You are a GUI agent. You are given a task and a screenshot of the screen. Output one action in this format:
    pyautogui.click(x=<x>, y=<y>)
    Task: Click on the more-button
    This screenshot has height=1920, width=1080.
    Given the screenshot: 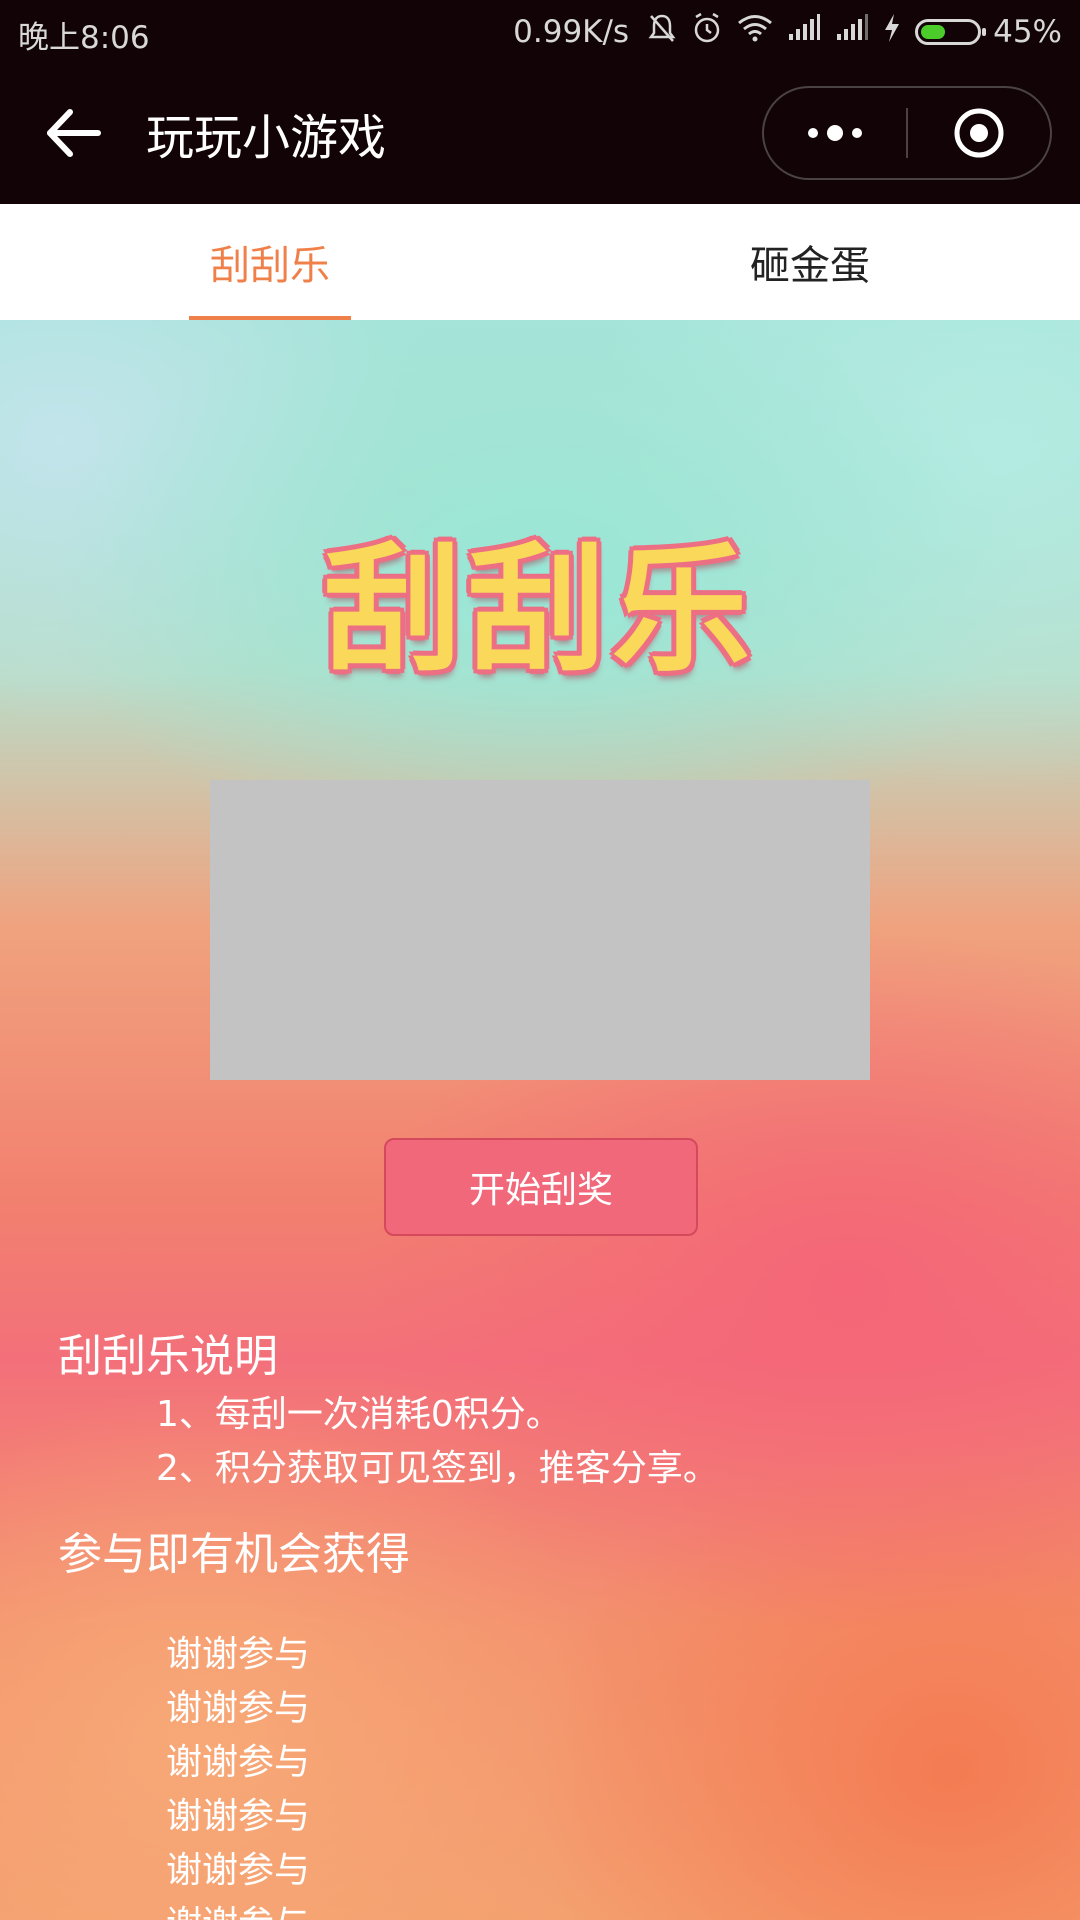 What is the action you would take?
    pyautogui.click(x=835, y=133)
    